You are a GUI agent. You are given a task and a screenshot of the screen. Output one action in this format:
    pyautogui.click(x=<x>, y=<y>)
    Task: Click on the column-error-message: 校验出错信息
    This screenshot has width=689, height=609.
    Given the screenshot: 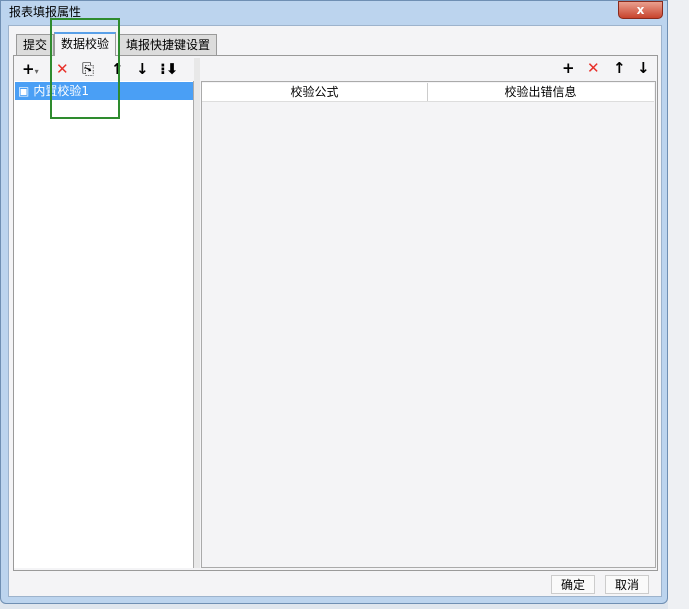 What is the action you would take?
    pyautogui.click(x=540, y=92)
    